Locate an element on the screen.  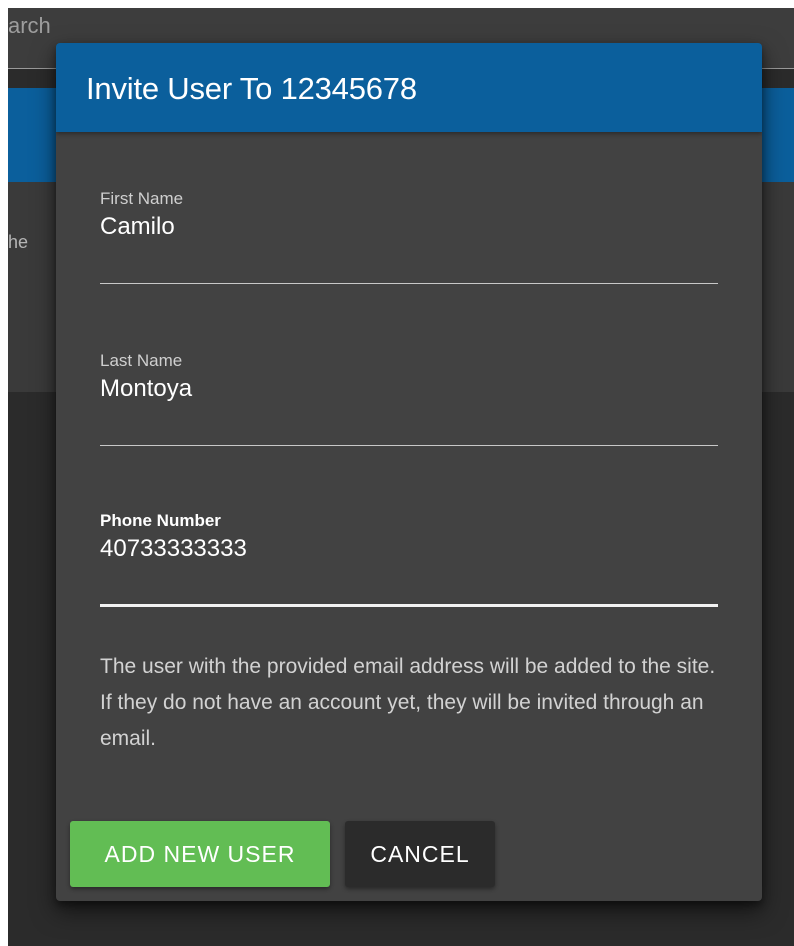
dialog-header: Invite User To 12345678 is located at coordinates (409, 87).